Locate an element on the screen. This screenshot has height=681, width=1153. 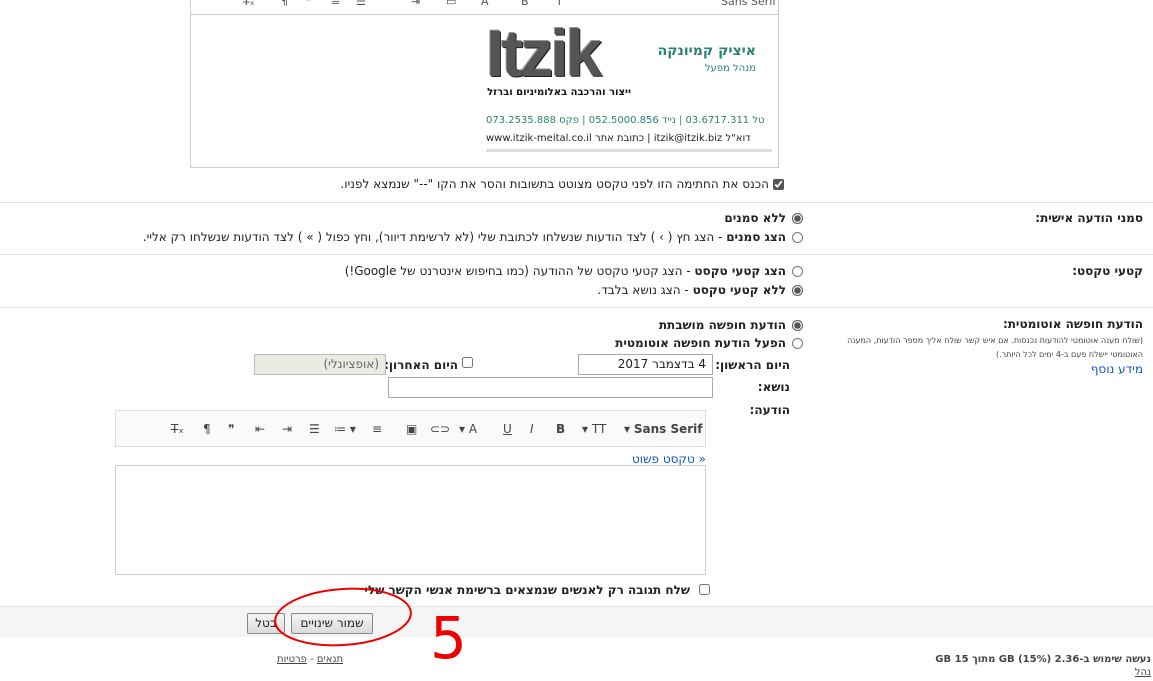
text-color-icon: A is located at coordinates (485, 4).